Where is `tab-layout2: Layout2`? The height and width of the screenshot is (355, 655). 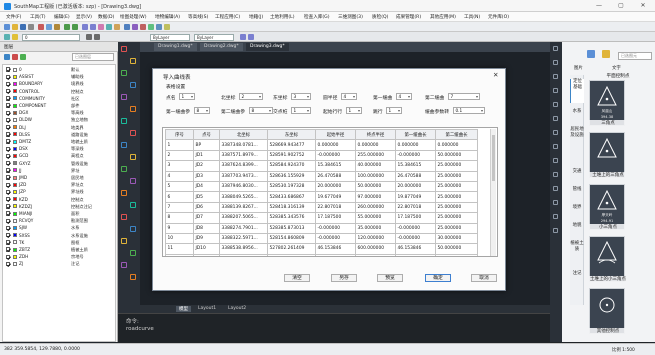 tab-layout2: Layout2 is located at coordinates (237, 308).